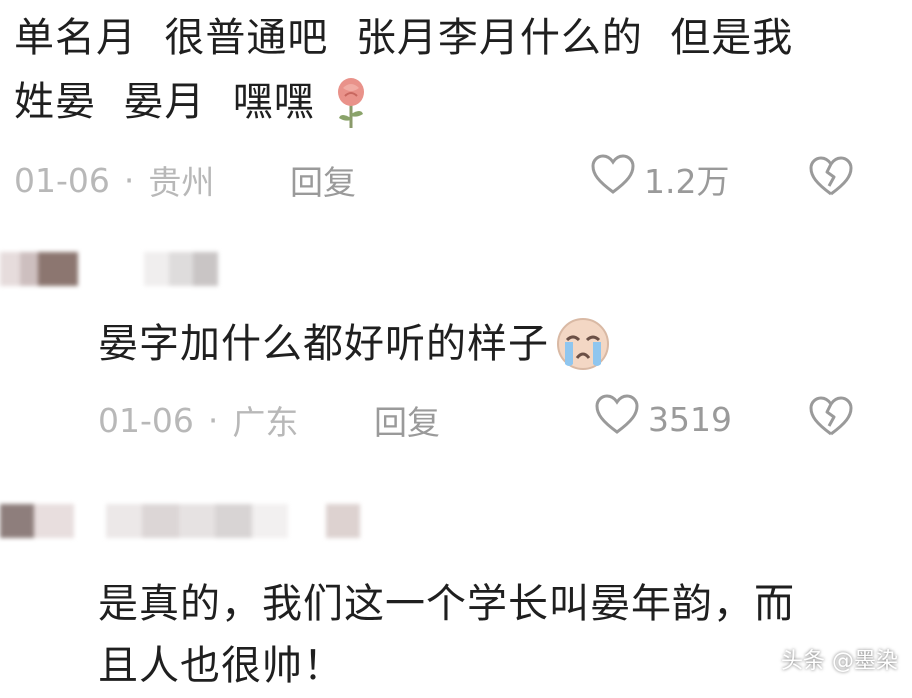 The width and height of the screenshot is (912, 698). What do you see at coordinates (221, 666) in the screenshot?
I see `comment-3-text-line2: 且人也很帅！` at bounding box center [221, 666].